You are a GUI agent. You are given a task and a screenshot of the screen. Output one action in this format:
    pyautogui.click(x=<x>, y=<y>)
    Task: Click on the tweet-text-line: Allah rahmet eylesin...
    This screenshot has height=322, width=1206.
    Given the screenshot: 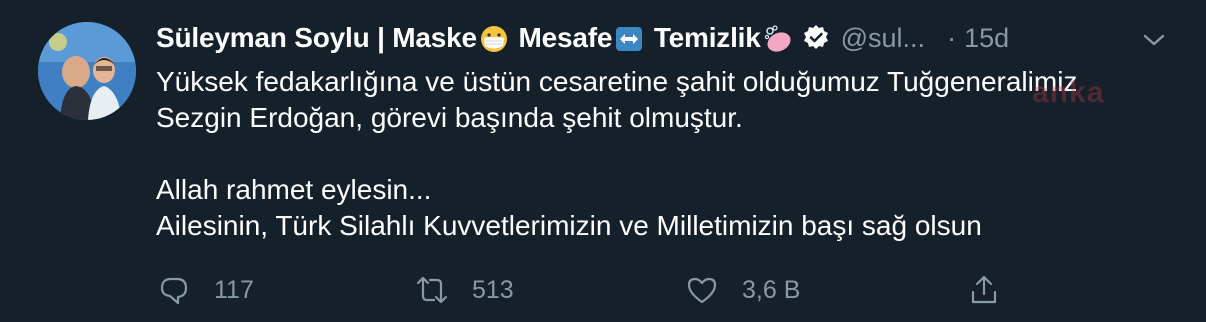 What is the action you would take?
    pyautogui.click(x=294, y=189)
    